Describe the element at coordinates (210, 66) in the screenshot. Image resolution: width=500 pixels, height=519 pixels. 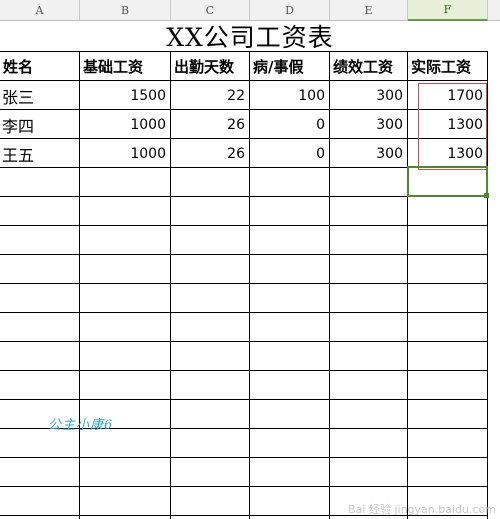
I see `header-cell-attendance-days: 出勤天数` at that location.